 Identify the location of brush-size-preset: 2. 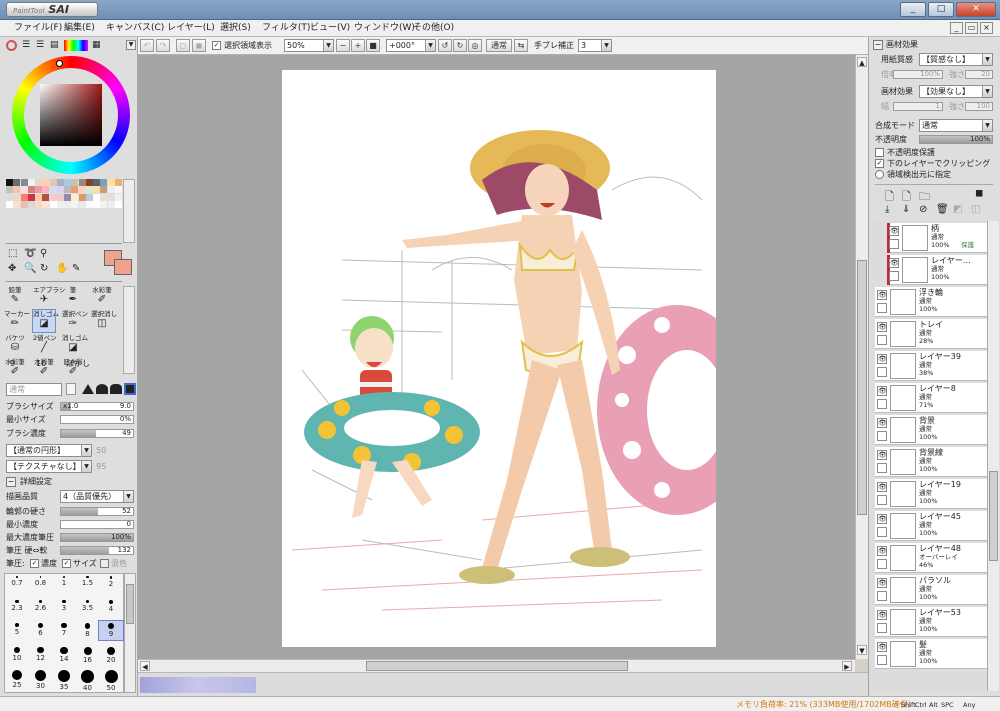
(111, 583).